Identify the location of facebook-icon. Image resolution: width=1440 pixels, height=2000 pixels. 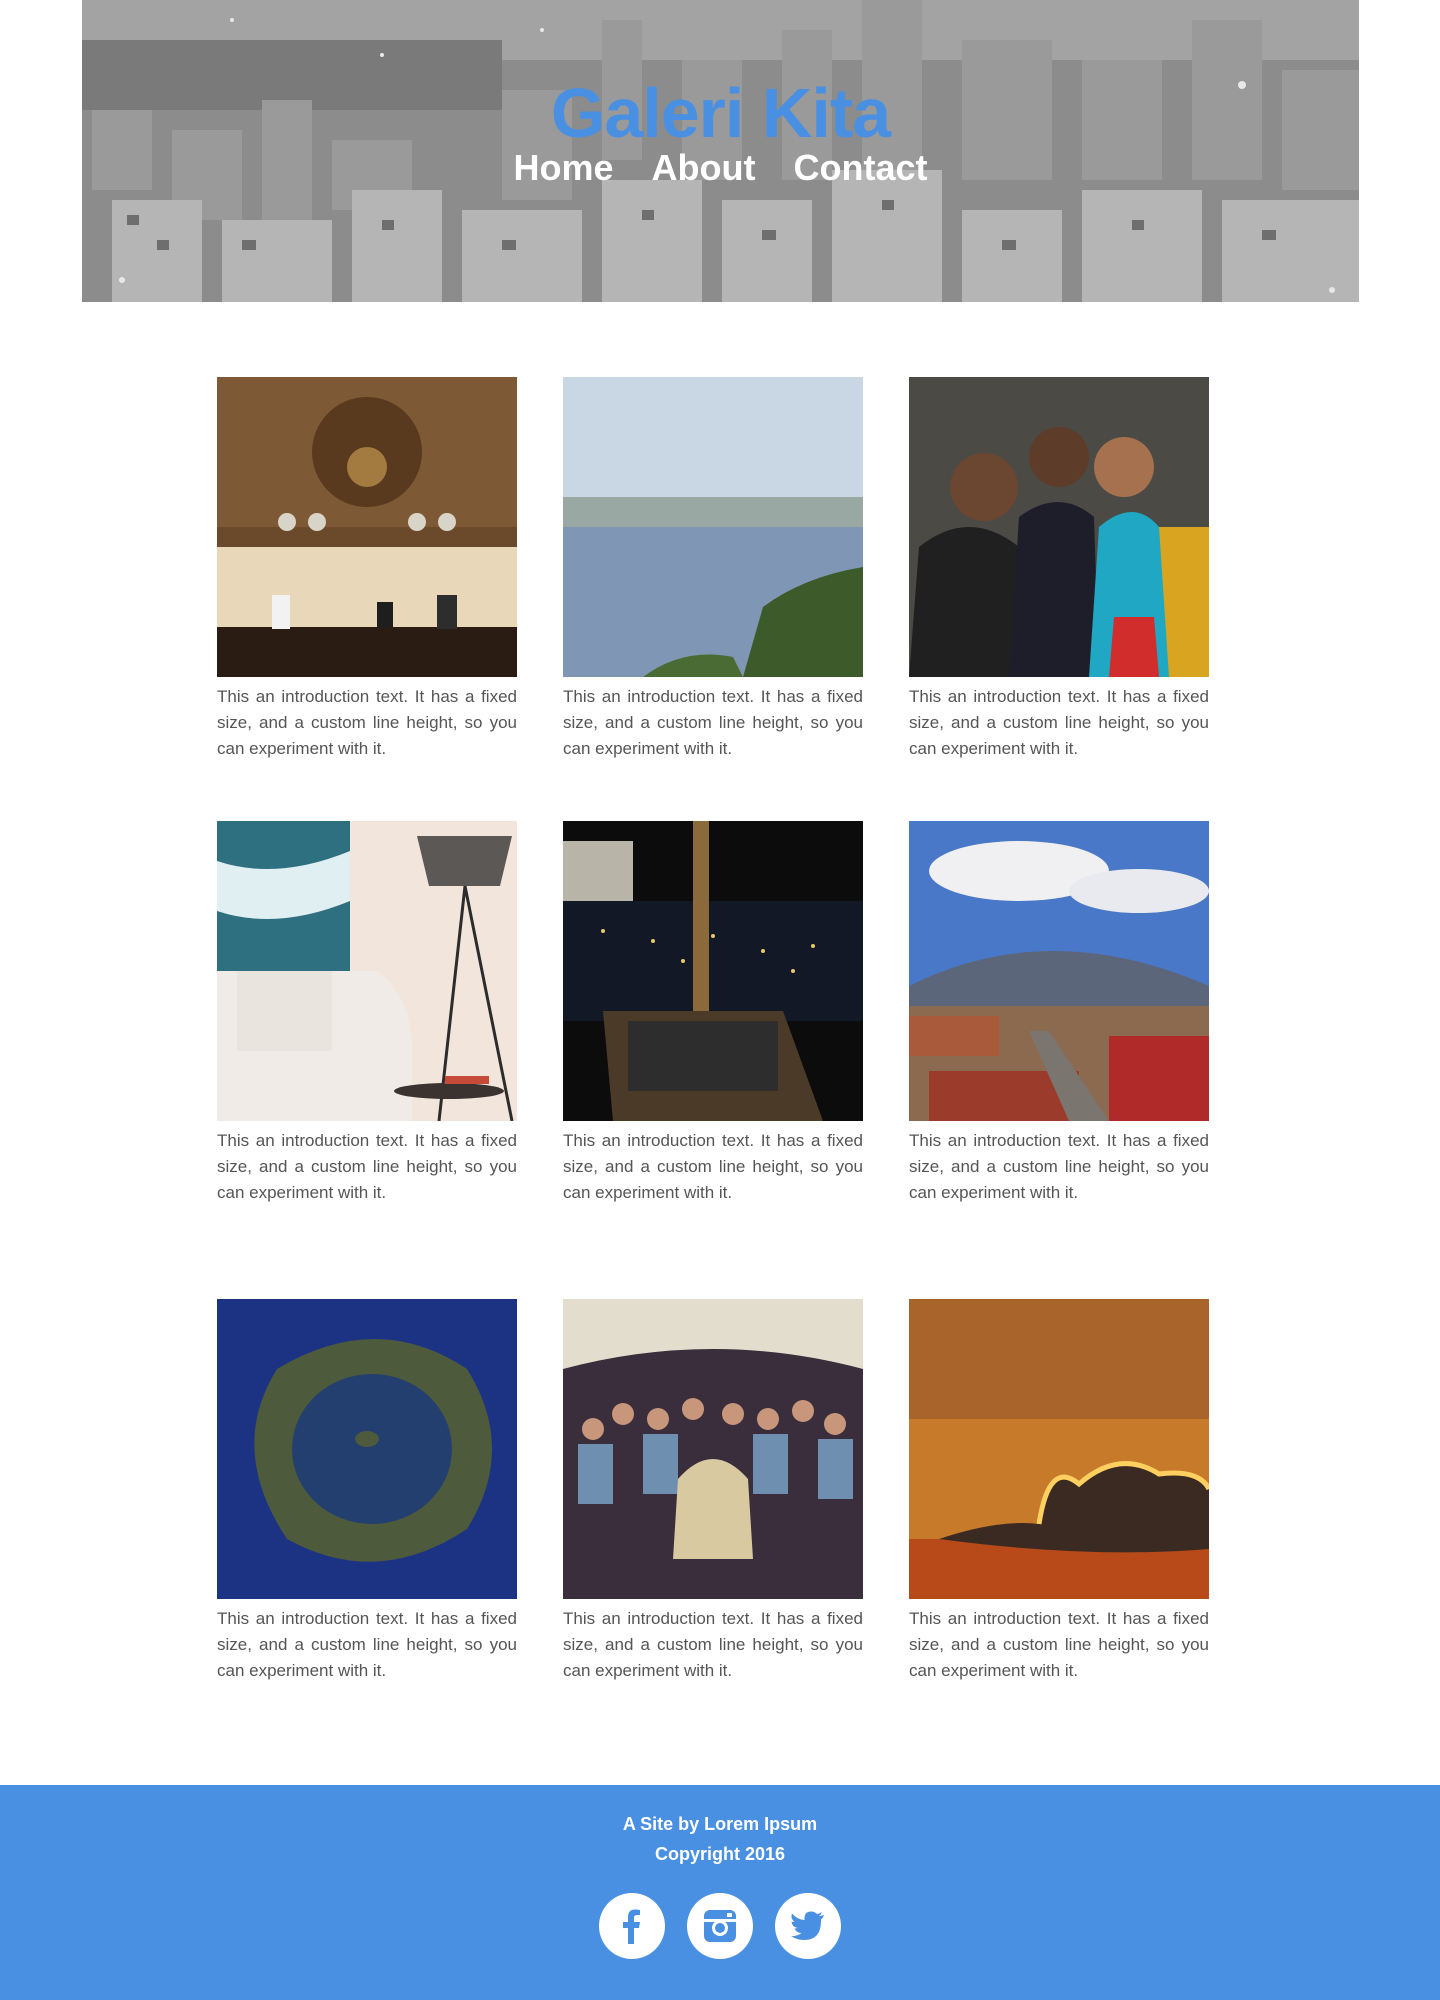
(631, 1926).